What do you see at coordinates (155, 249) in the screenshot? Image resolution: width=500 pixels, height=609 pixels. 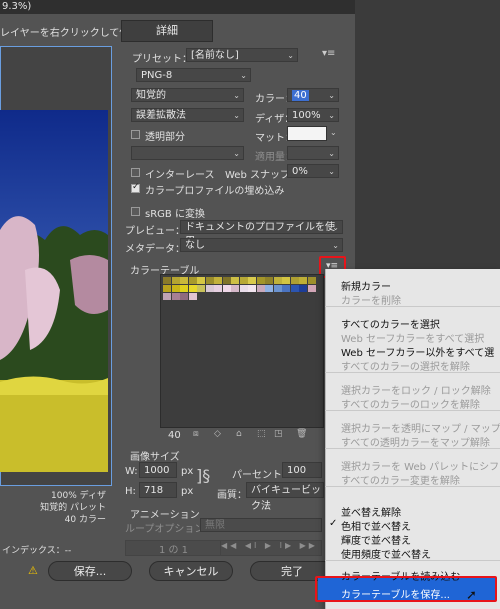 I see `metadata-label: メタデータ：` at bounding box center [155, 249].